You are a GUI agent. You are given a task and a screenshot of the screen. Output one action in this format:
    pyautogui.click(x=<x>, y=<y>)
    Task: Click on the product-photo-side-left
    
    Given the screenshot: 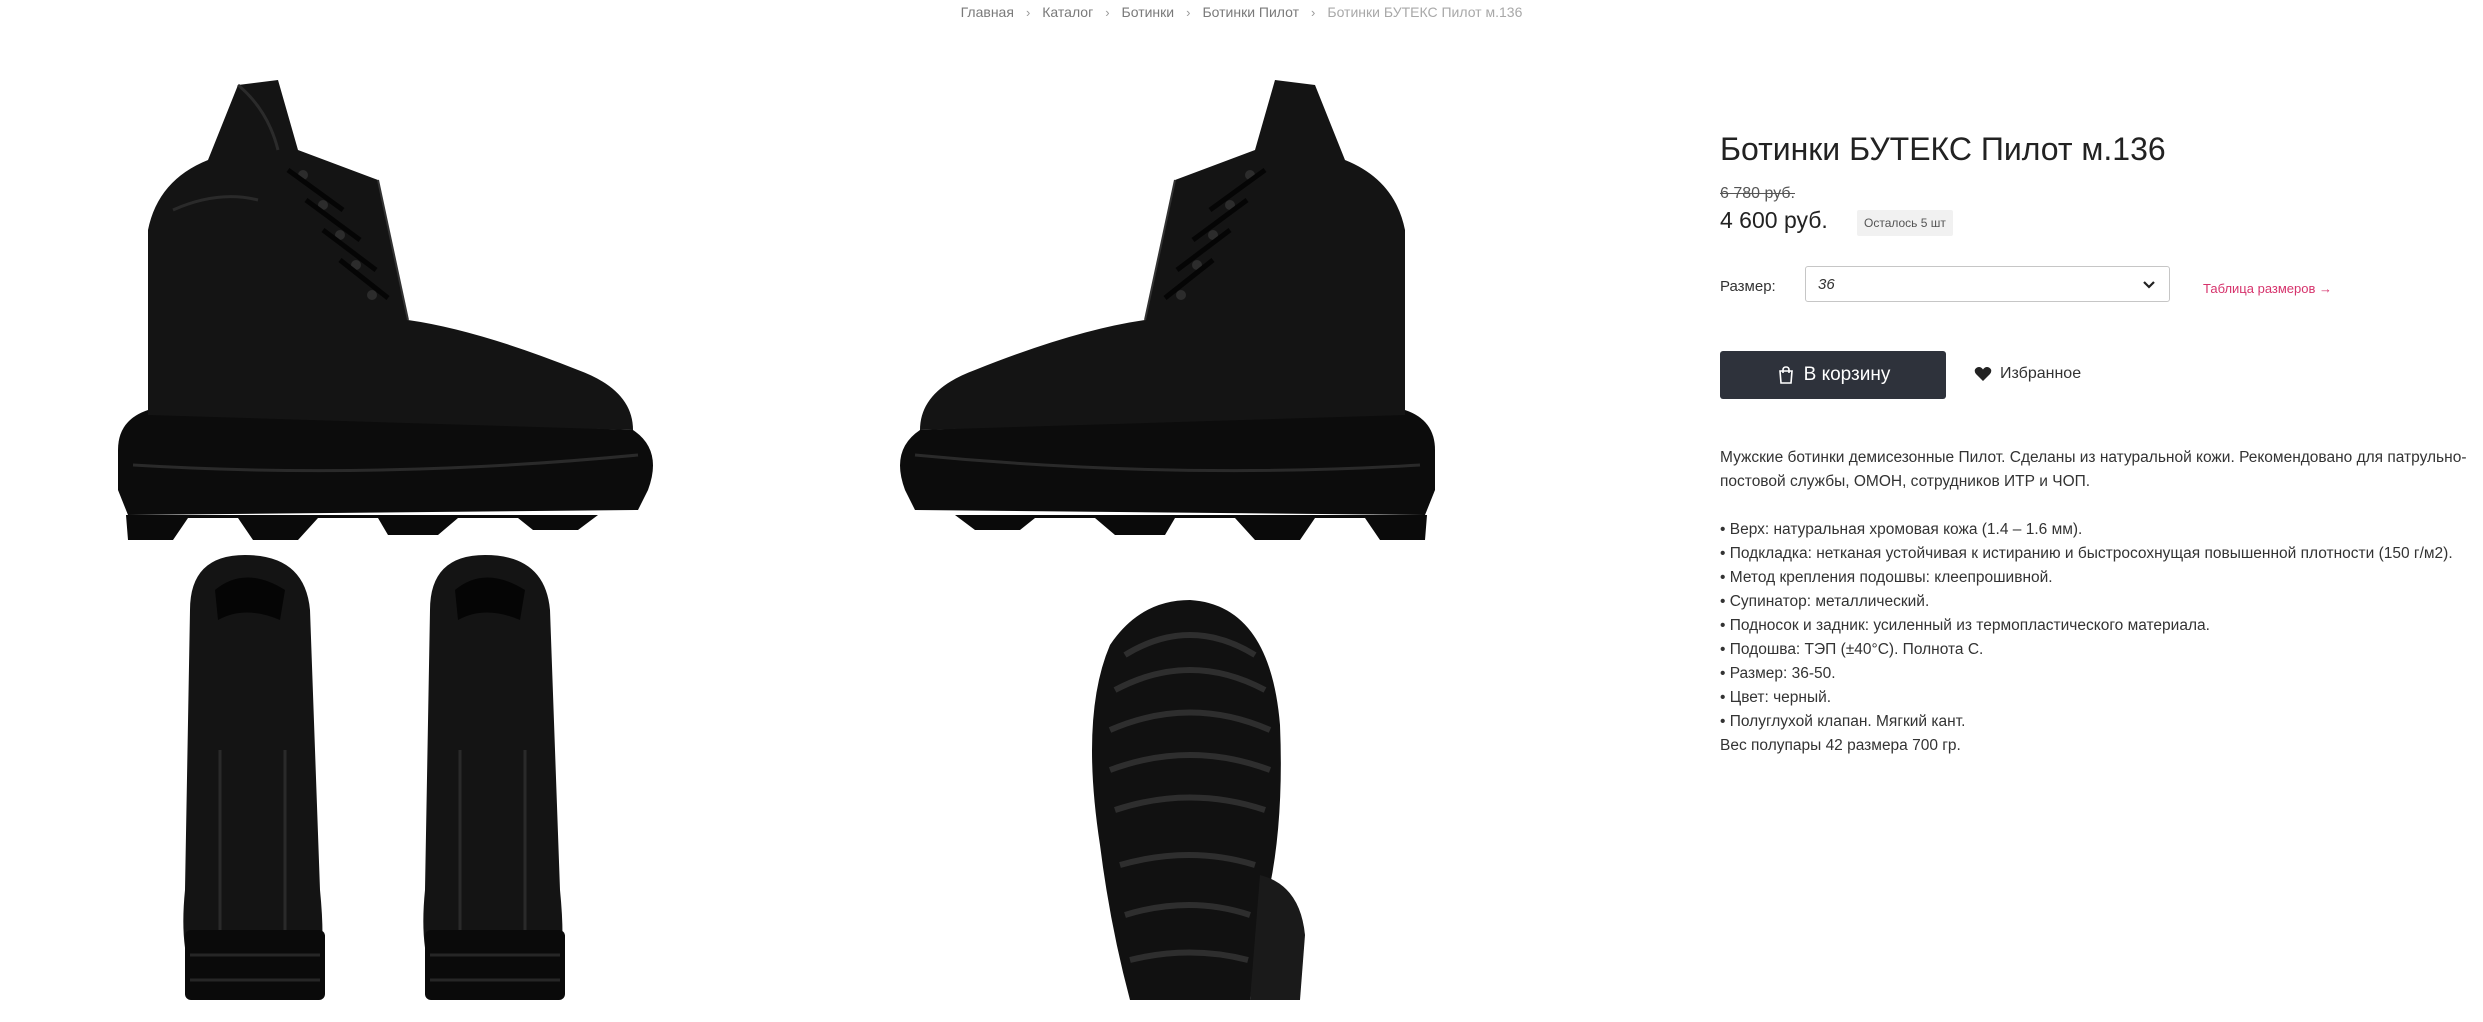 What is the action you would take?
    pyautogui.click(x=368, y=305)
    